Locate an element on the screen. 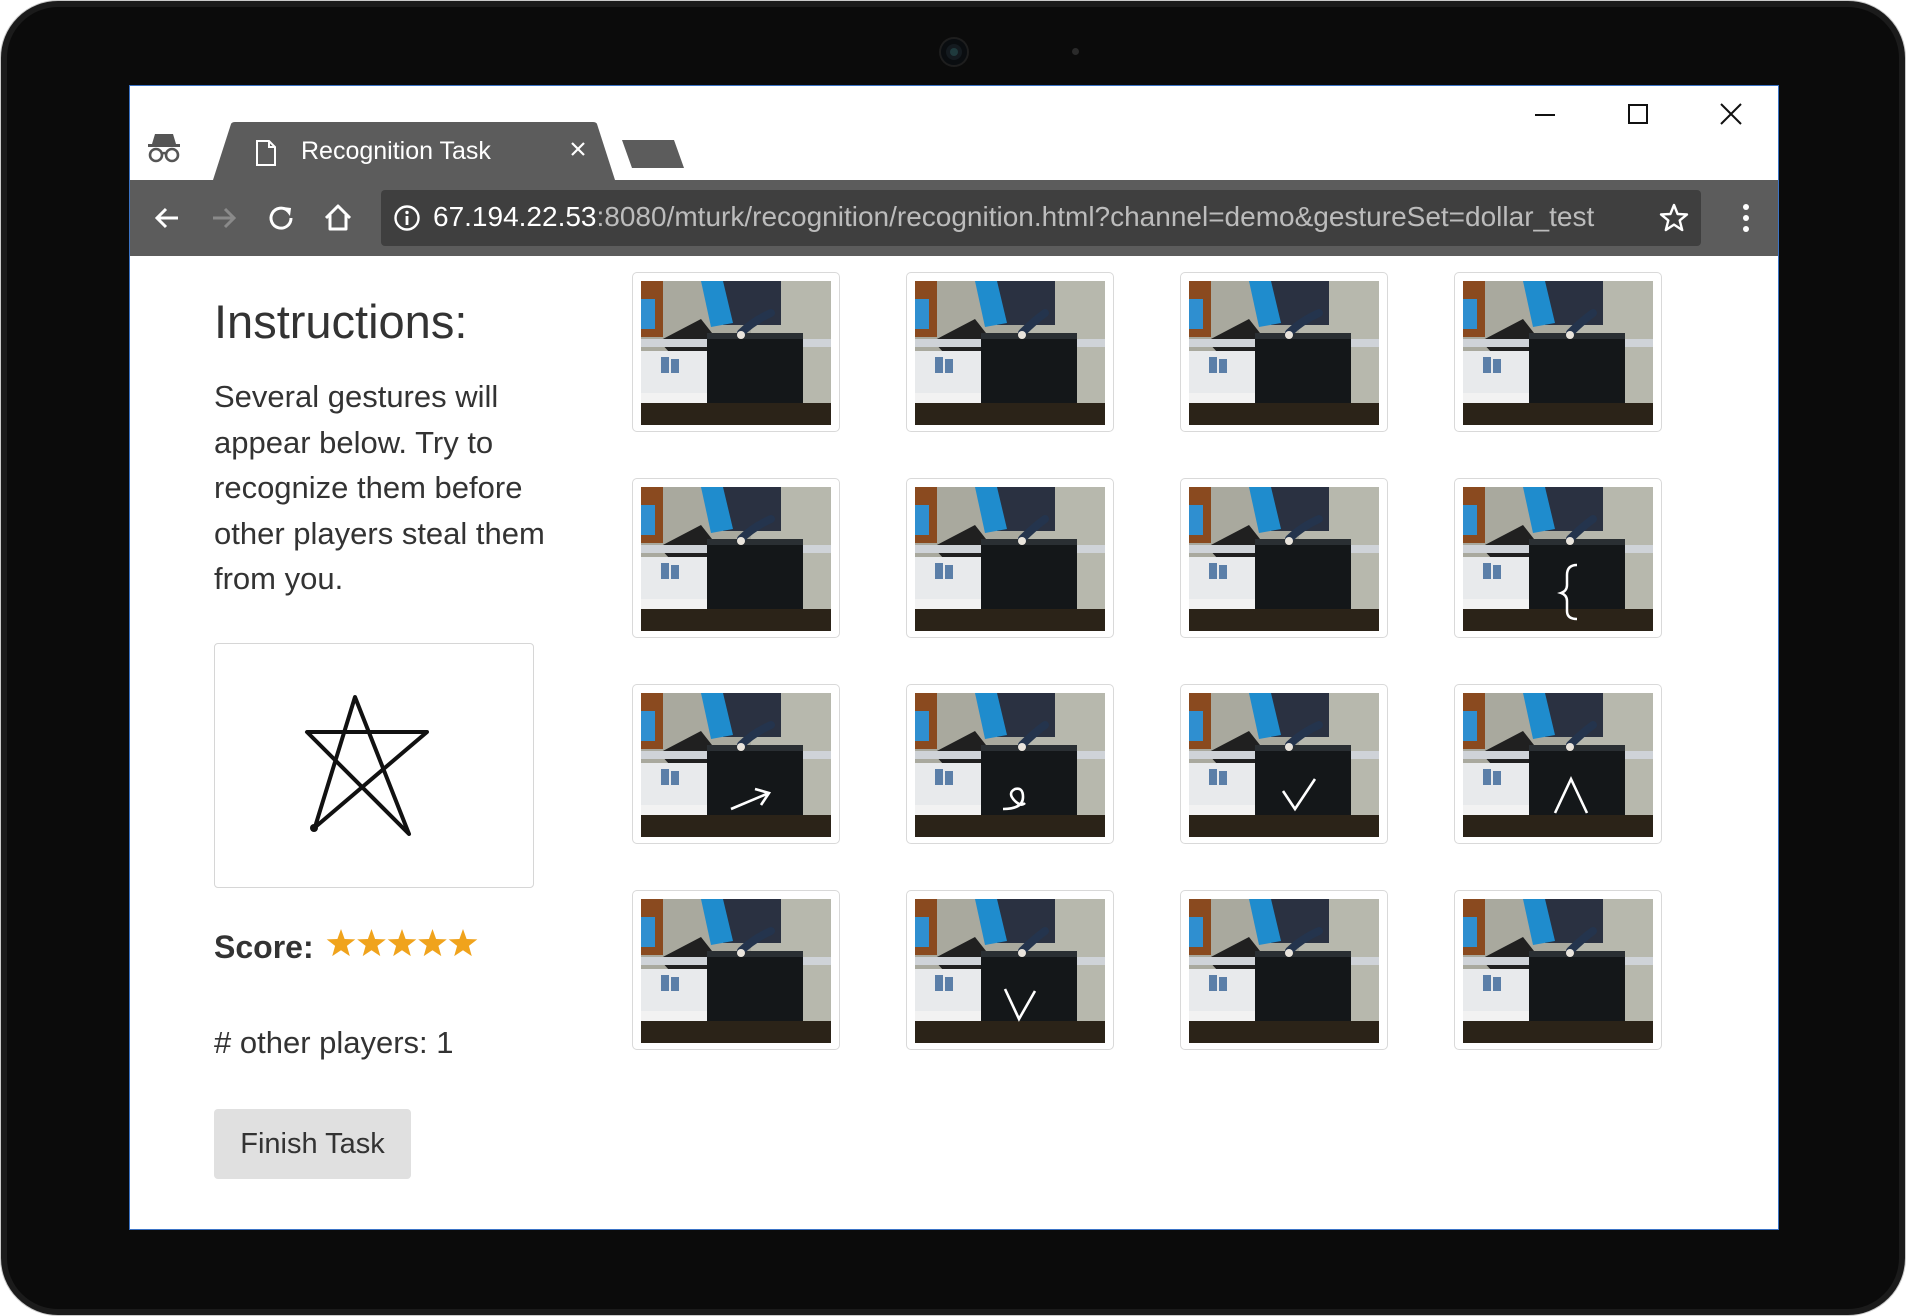 The height and width of the screenshot is (1316, 1906). incognito-icon is located at coordinates (164, 148).